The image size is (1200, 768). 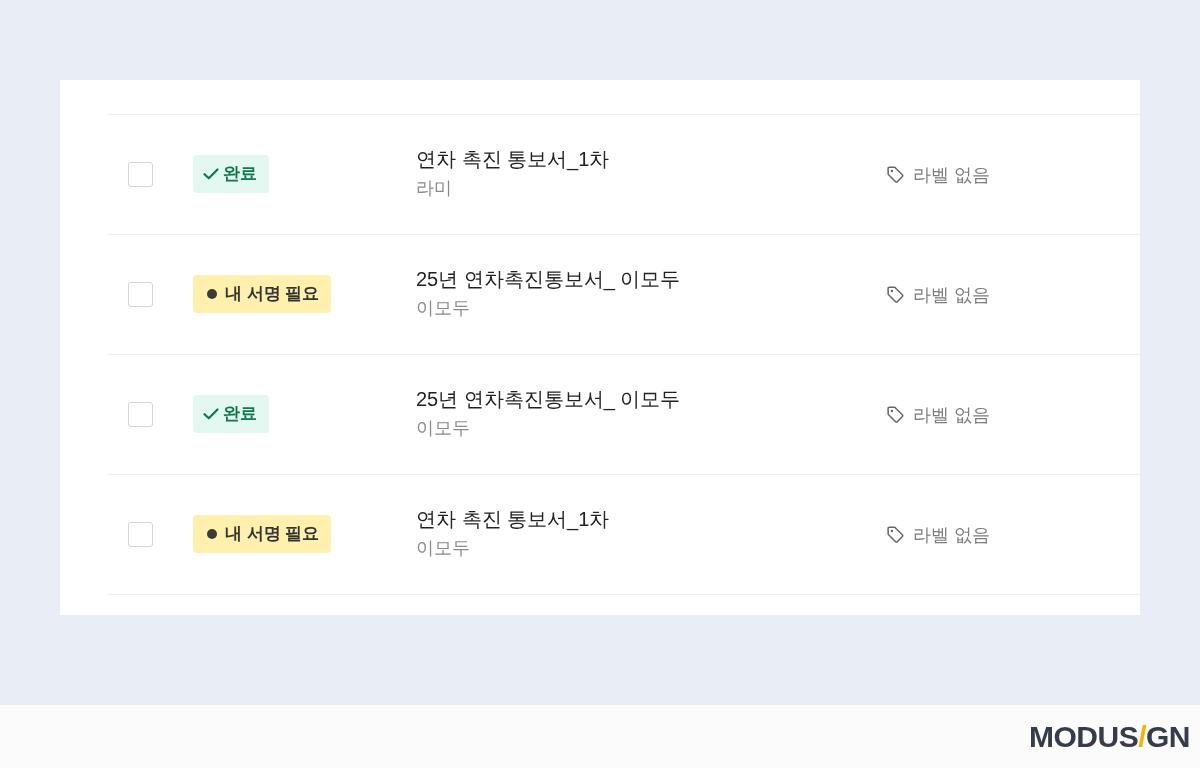 What do you see at coordinates (434, 188) in the screenshot?
I see `document-subtitle: 라미` at bounding box center [434, 188].